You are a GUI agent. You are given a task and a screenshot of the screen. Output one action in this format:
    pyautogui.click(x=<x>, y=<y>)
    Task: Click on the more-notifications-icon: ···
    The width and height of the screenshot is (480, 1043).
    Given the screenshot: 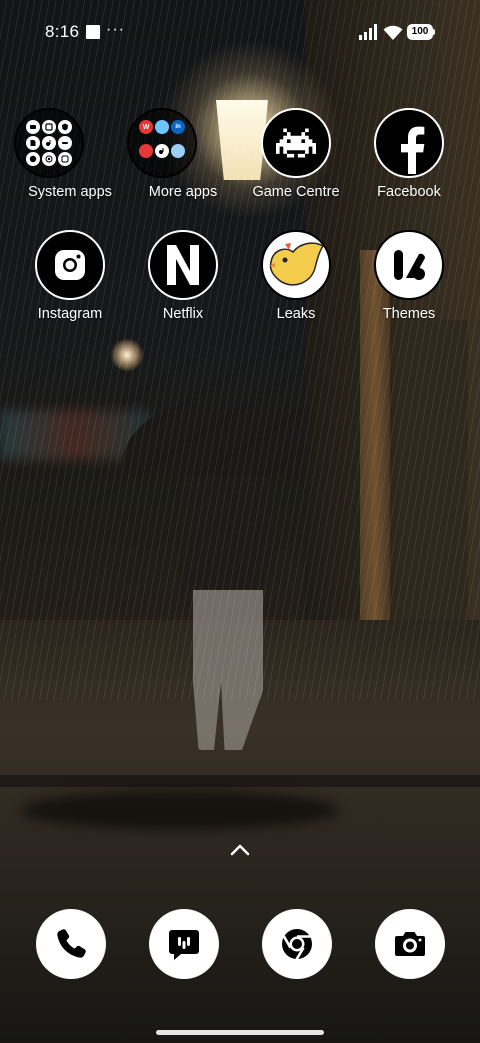 What is the action you would take?
    pyautogui.click(x=115, y=29)
    